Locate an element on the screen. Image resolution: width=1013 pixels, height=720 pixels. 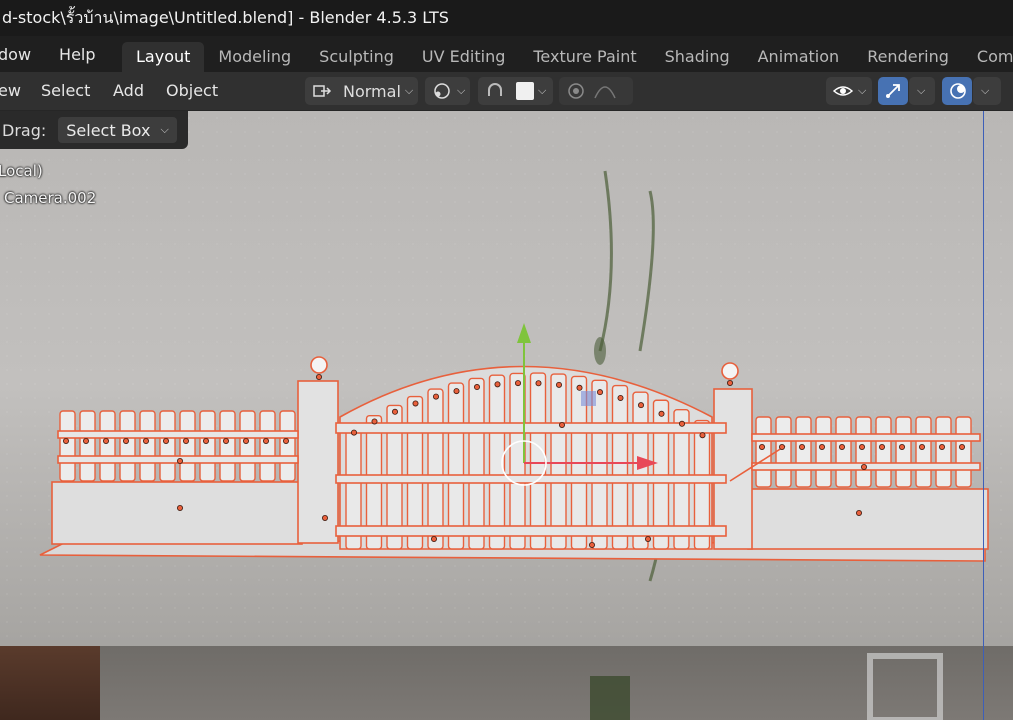
tab-sculpting: Sculpting is located at coordinates (356, 57).